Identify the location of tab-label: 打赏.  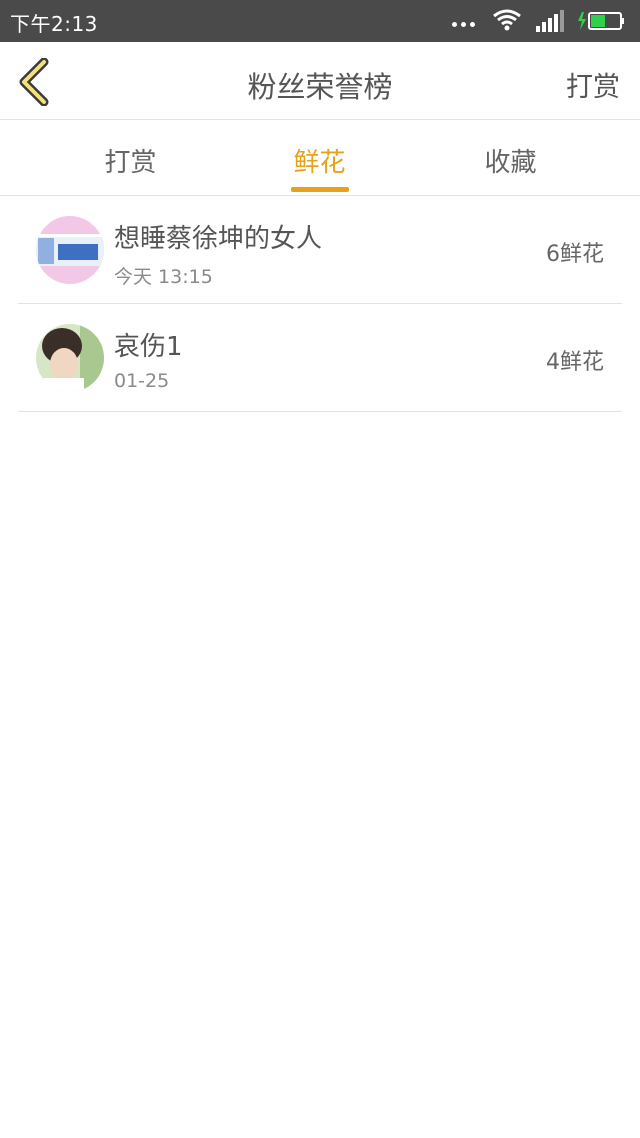
(130, 163).